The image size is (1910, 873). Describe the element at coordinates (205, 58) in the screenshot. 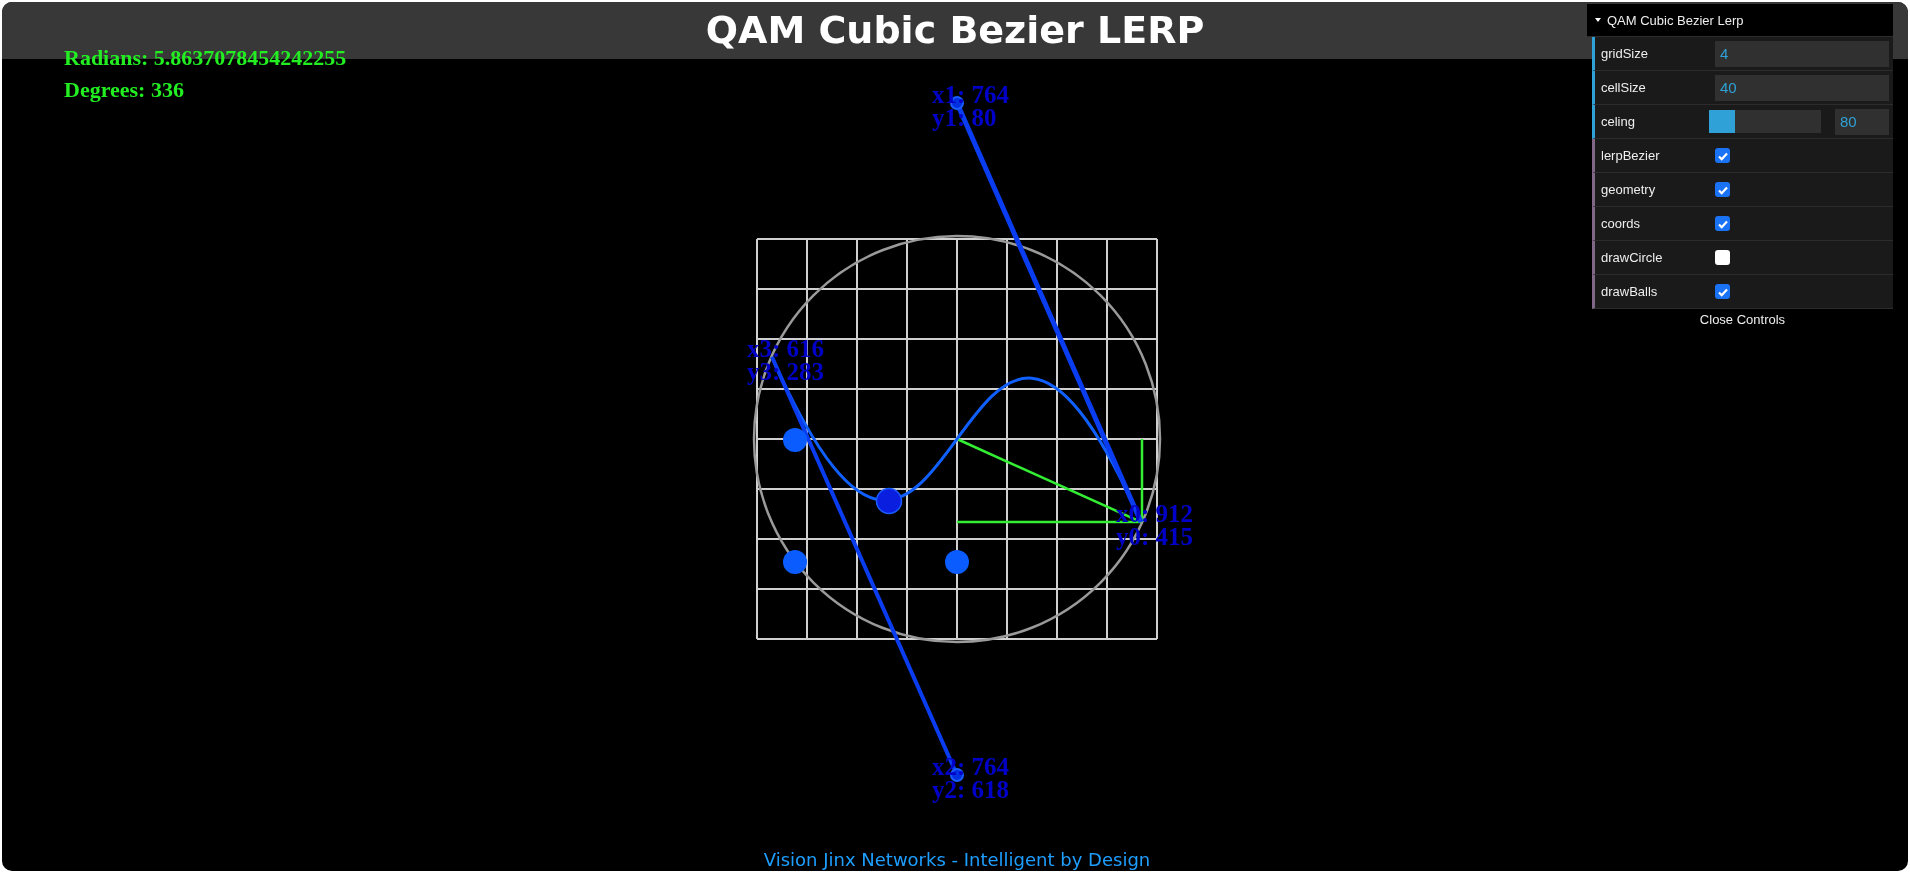

I see `readout-text: Radians: 5.8637078454242255` at that location.